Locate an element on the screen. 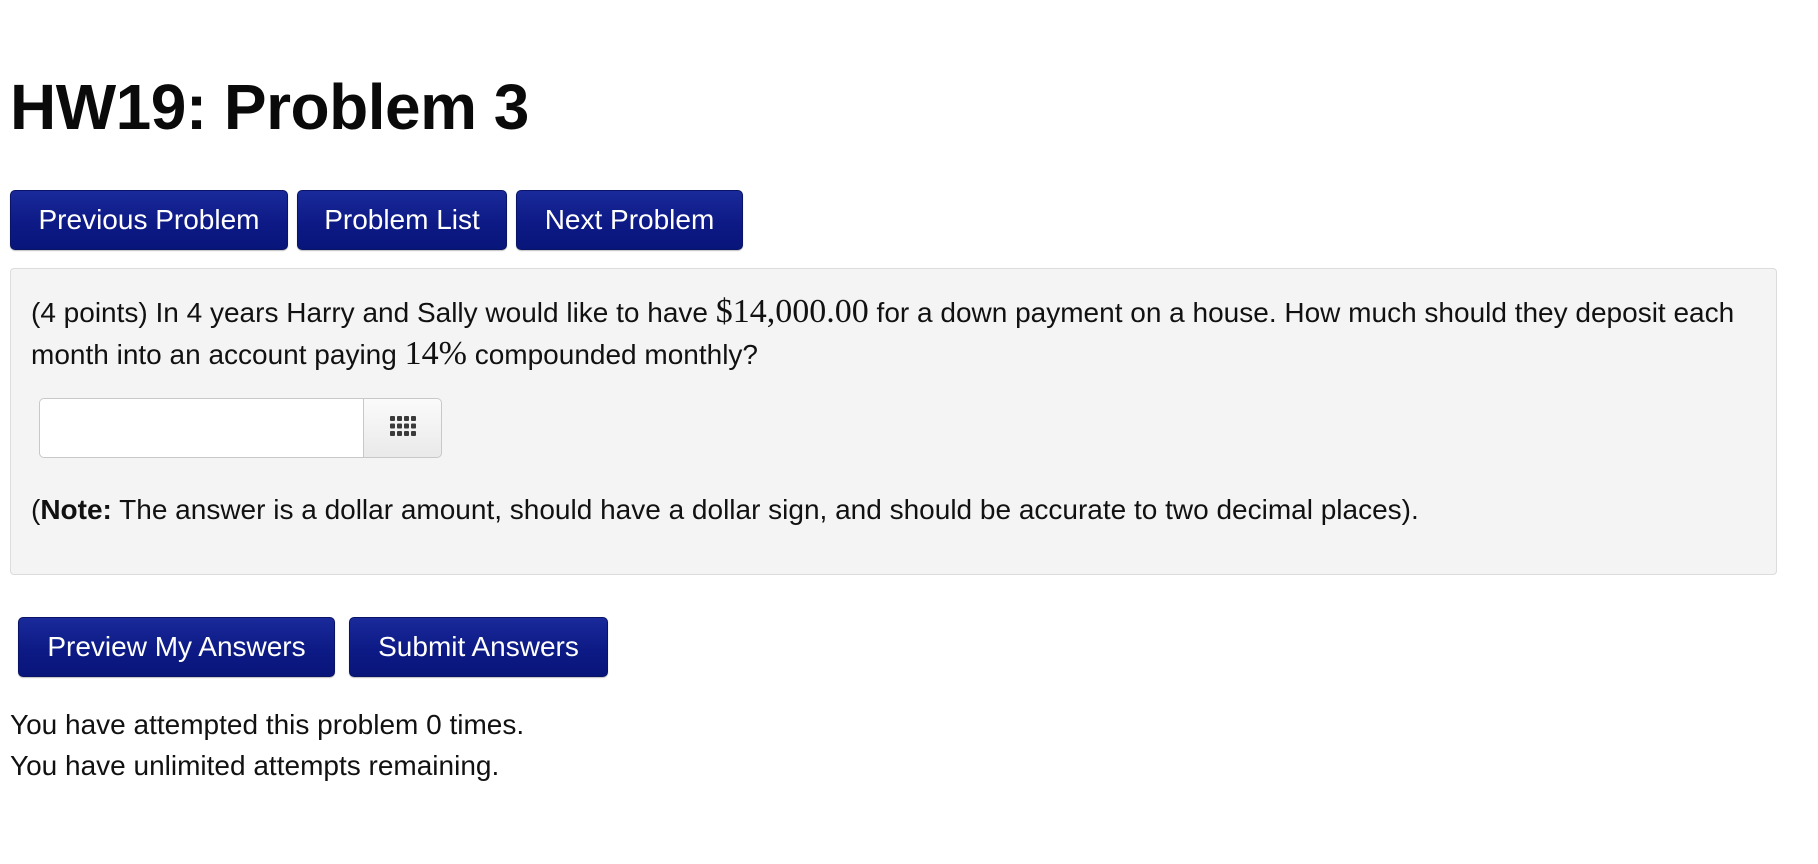  submit-answers-button: Submit Answers is located at coordinates (478, 647).